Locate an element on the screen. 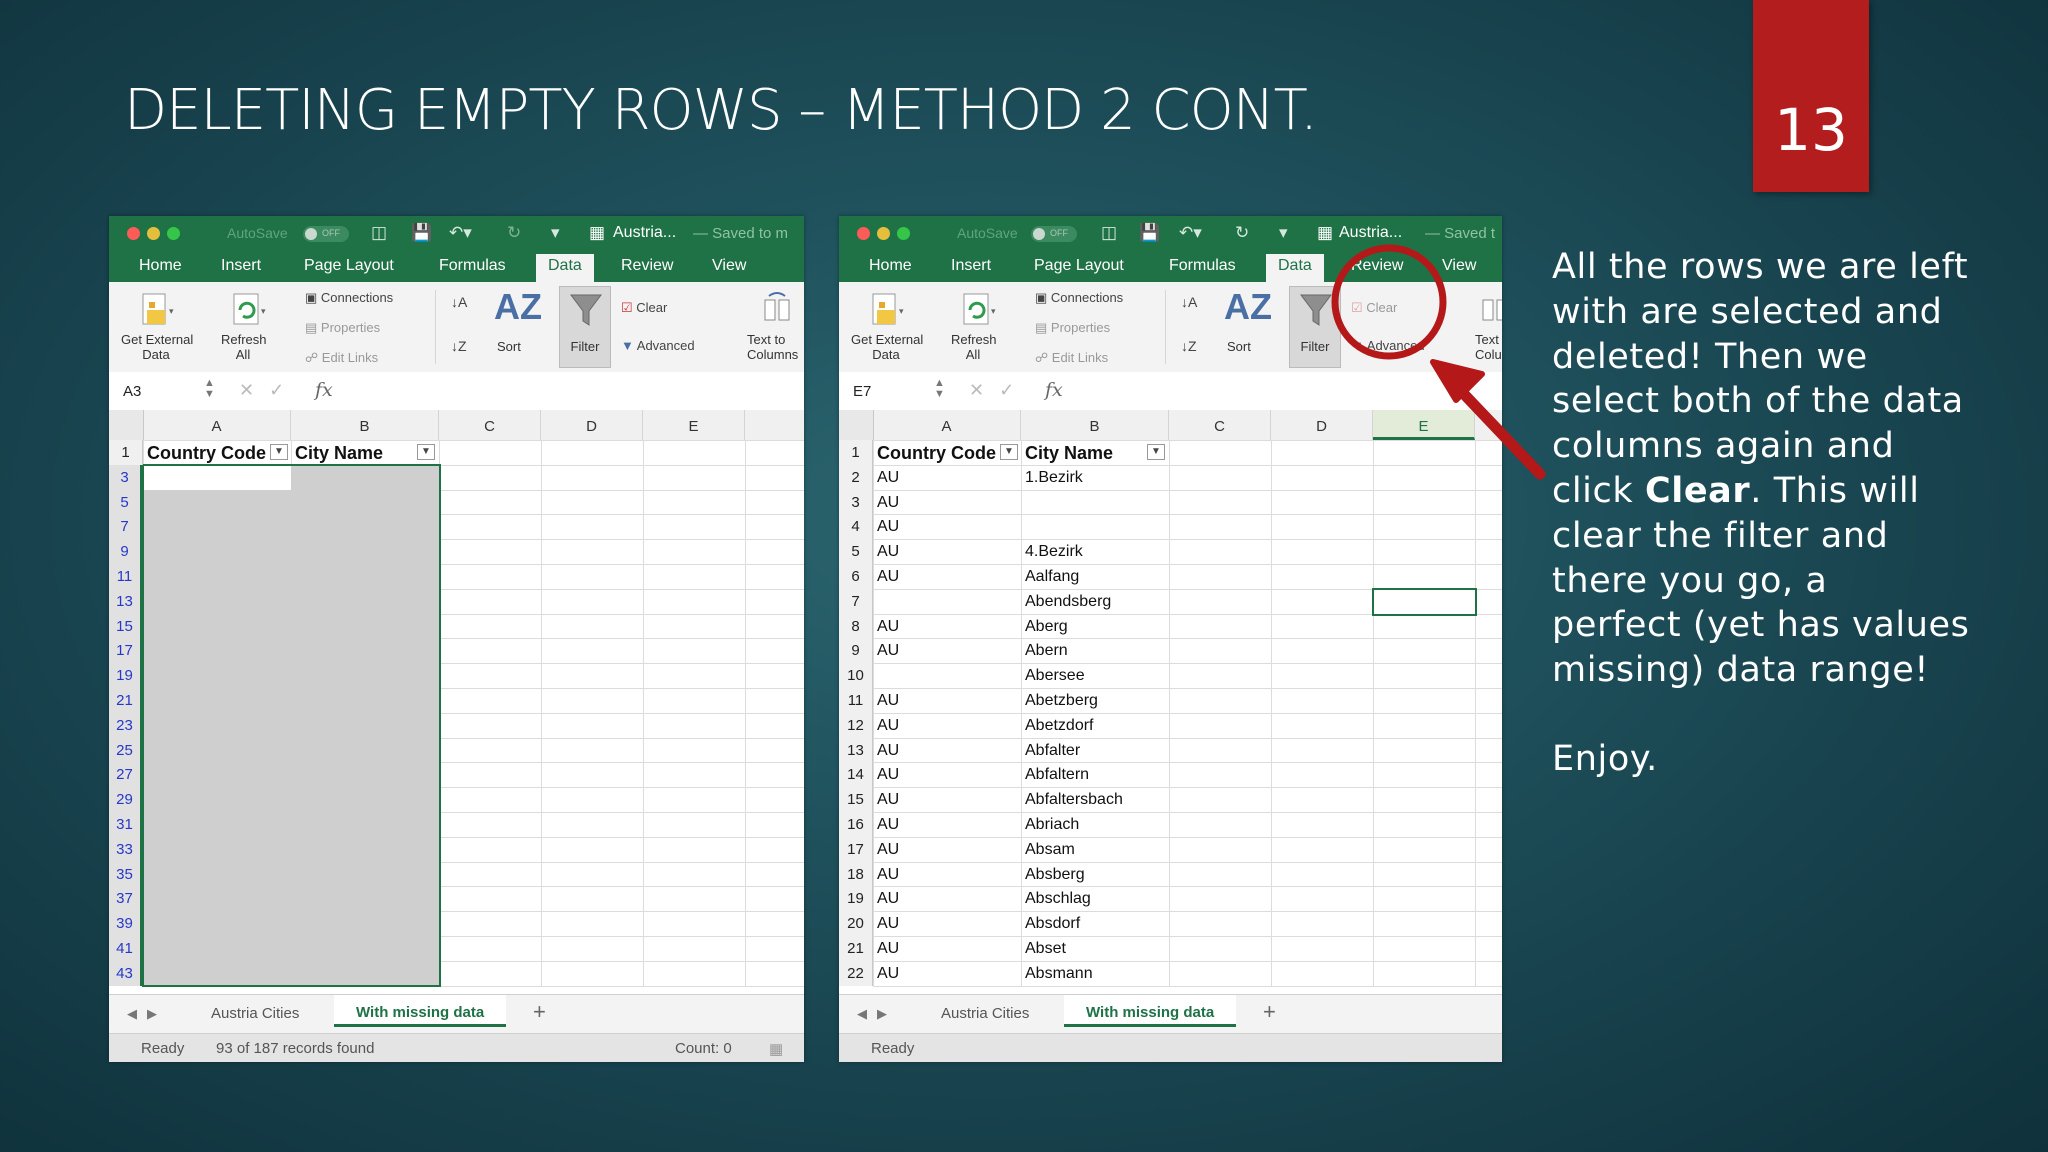  body-line: perfect (yet has values is located at coordinates (1761, 625).